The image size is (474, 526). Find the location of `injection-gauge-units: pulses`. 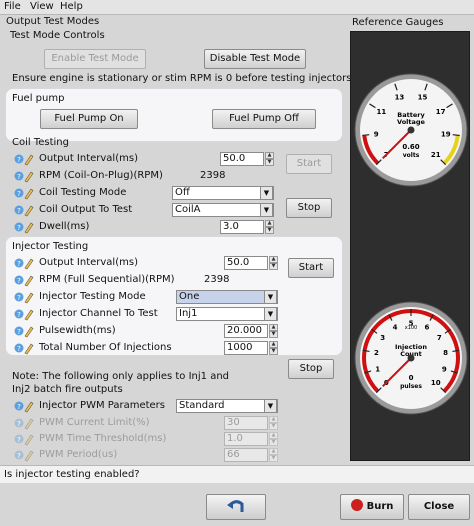

injection-gauge-units: pulses is located at coordinates (411, 386).